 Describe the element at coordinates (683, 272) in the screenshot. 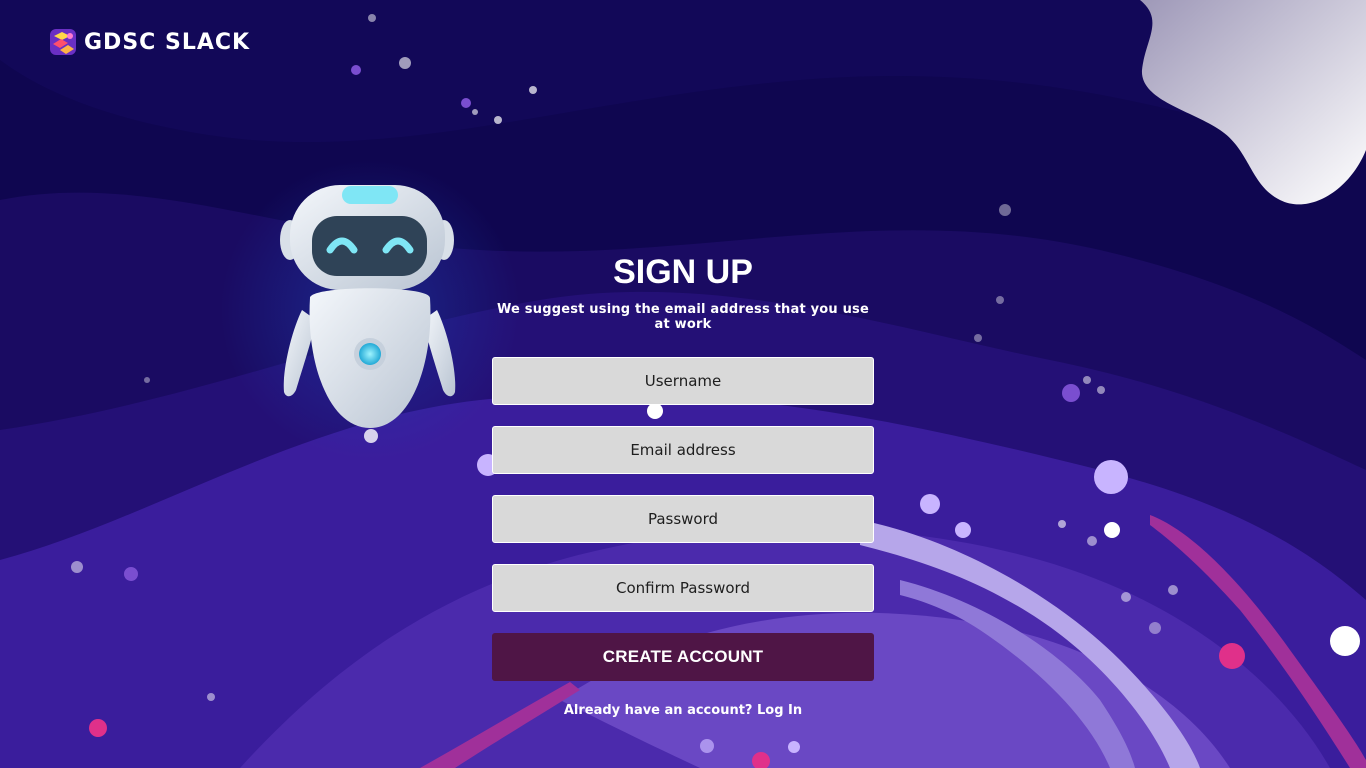

I see `page-title: SIGN UP` at that location.